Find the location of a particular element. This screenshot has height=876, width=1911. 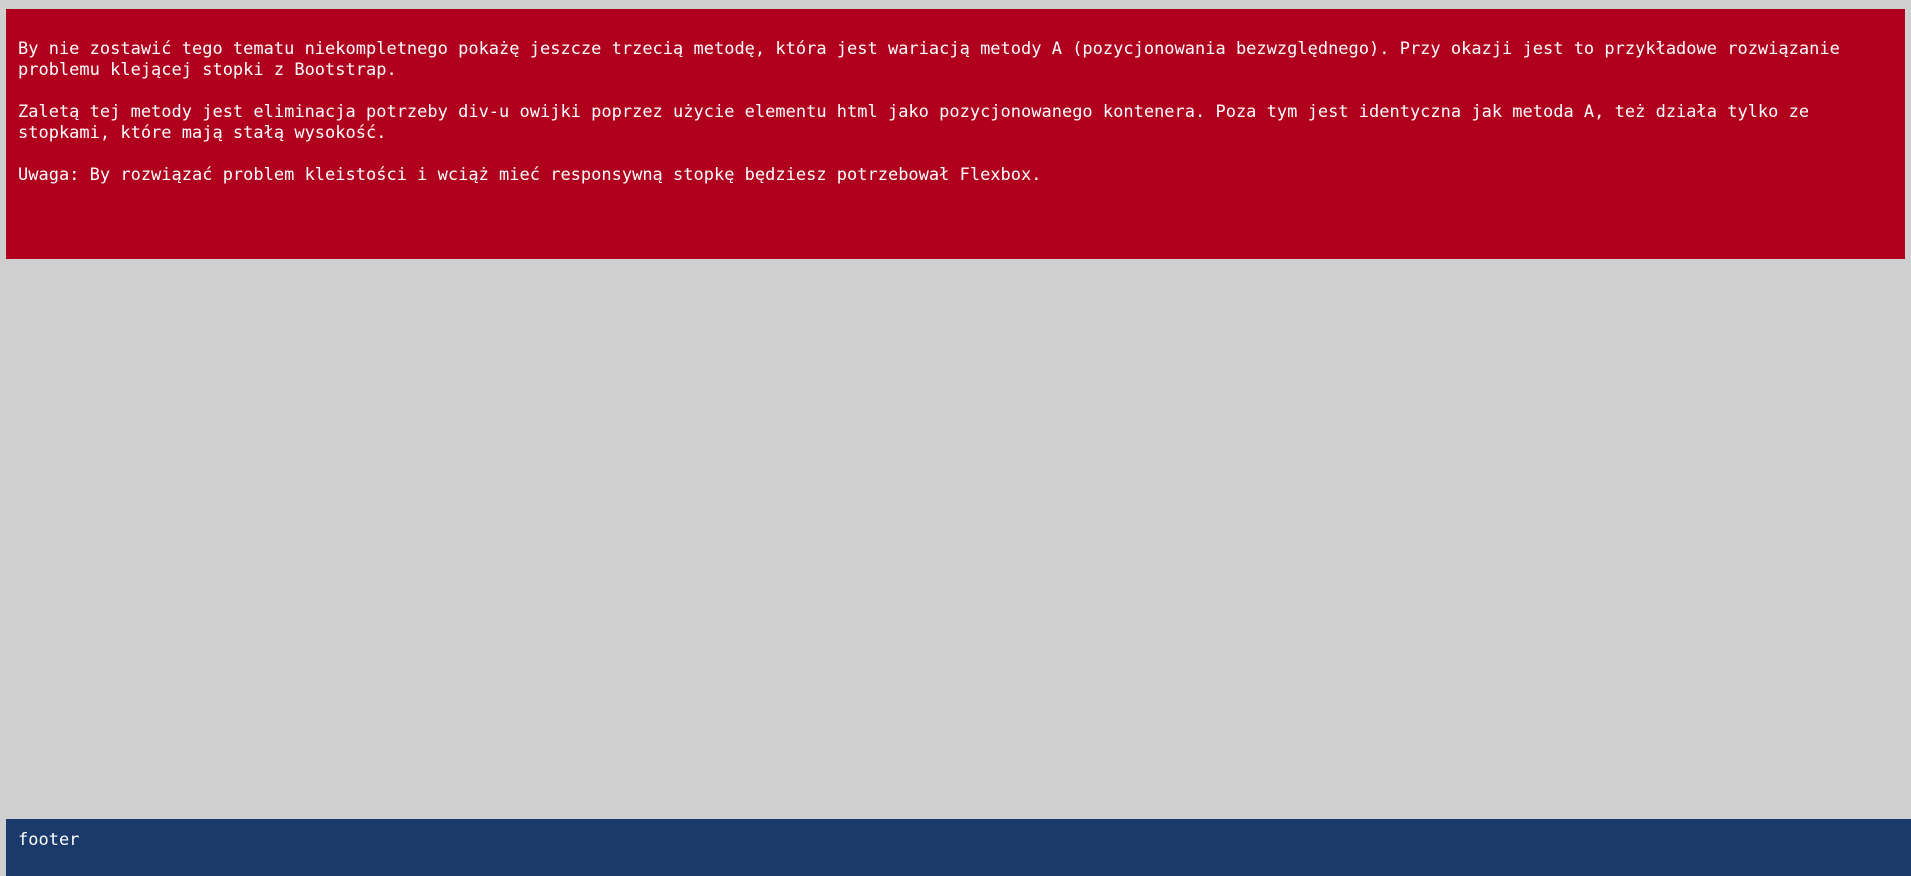

footer: footer is located at coordinates (958, 847).